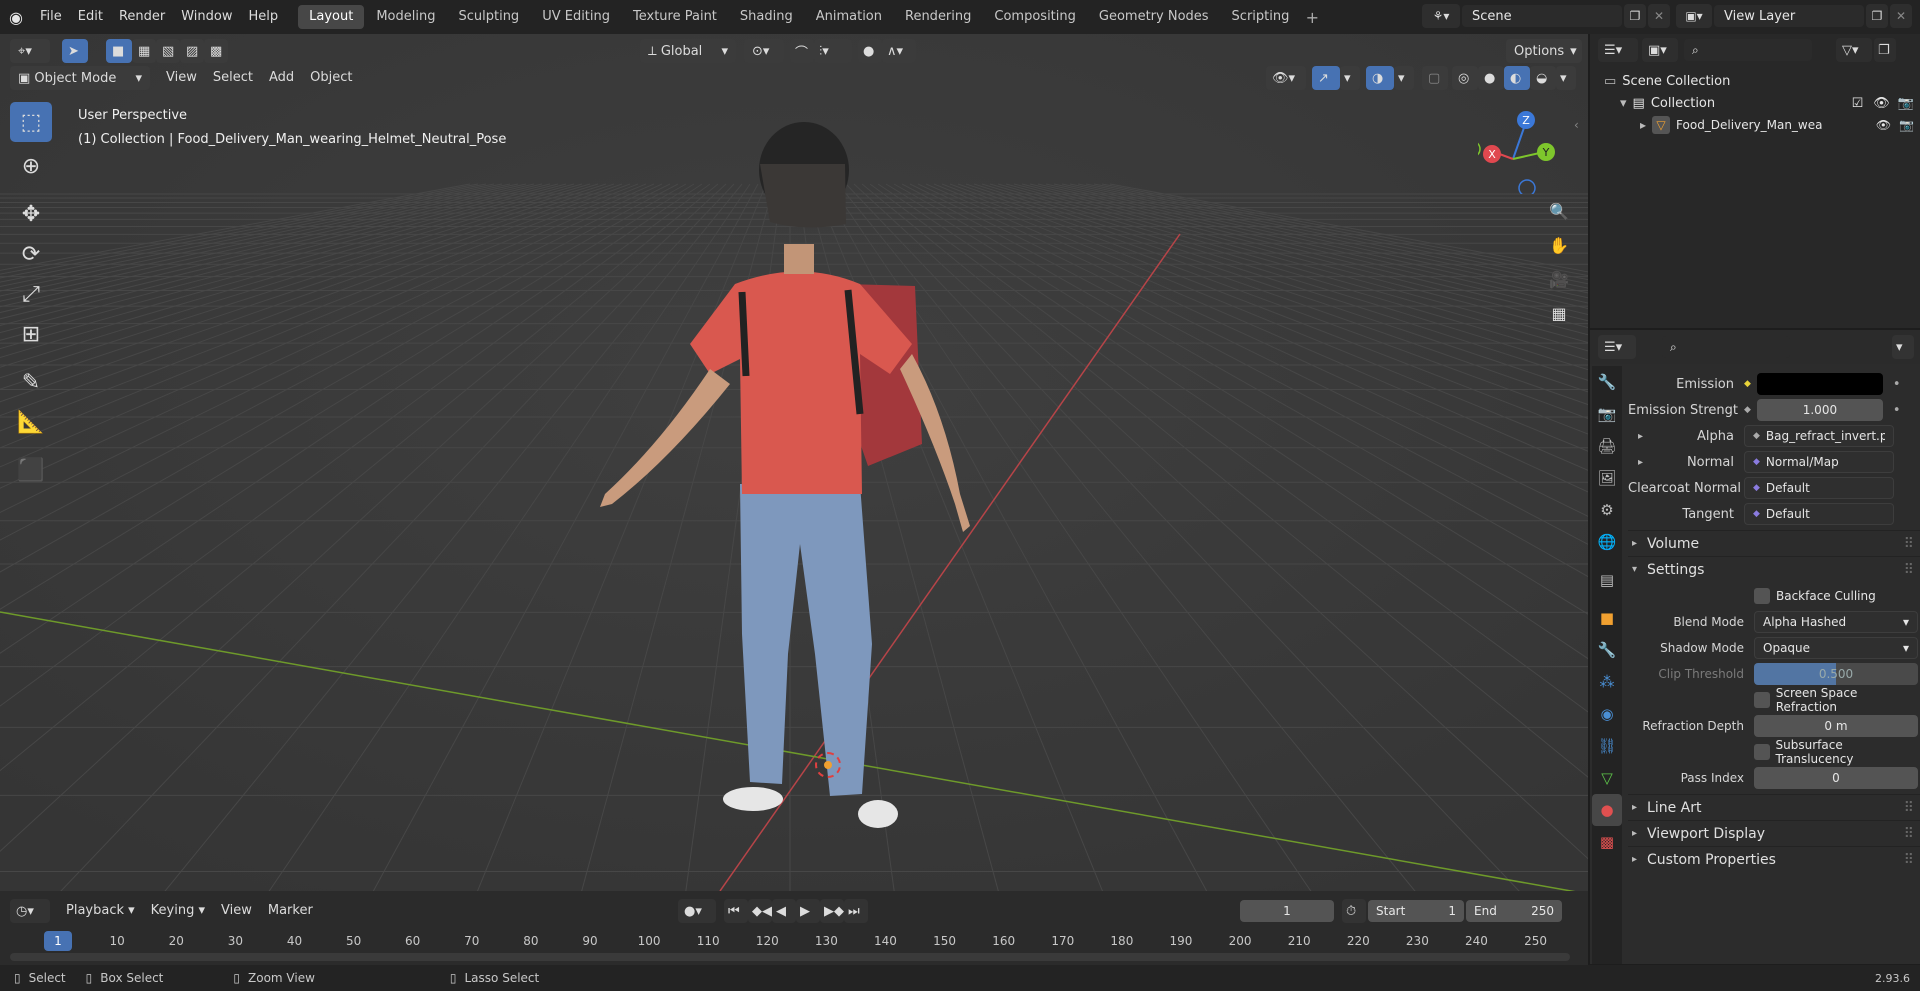 This screenshot has height=991, width=1920. I want to click on perspective-grid-icon: ▦, so click(1559, 313).